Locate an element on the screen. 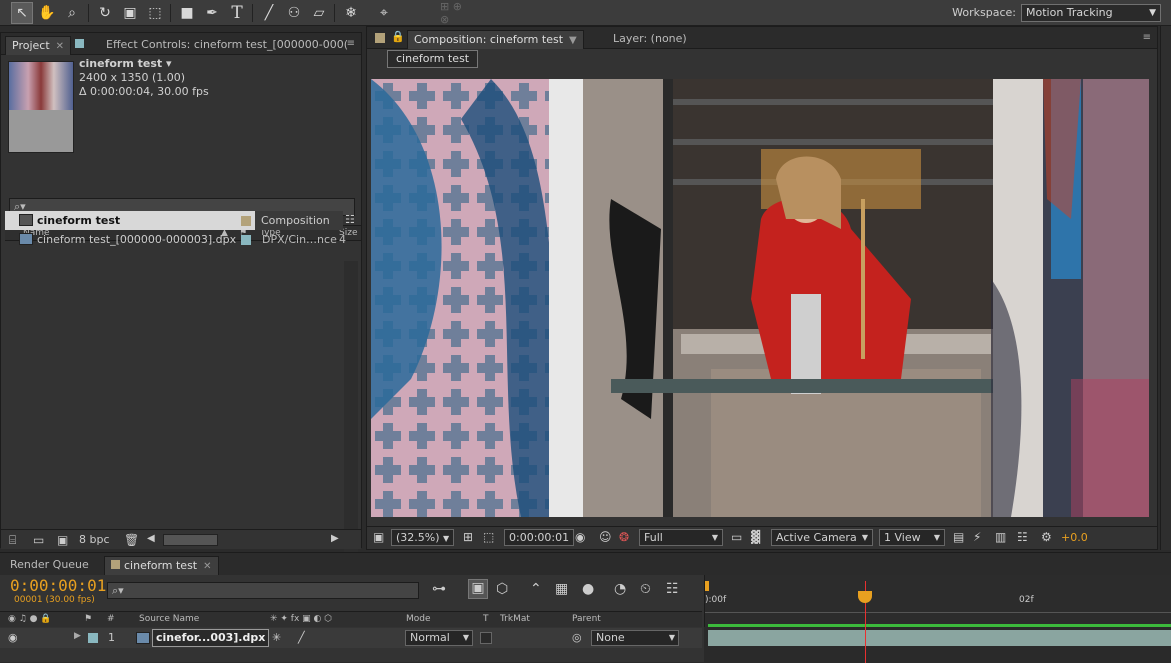  clone-stamp-tool-icon: ⚇ is located at coordinates (294, 13).